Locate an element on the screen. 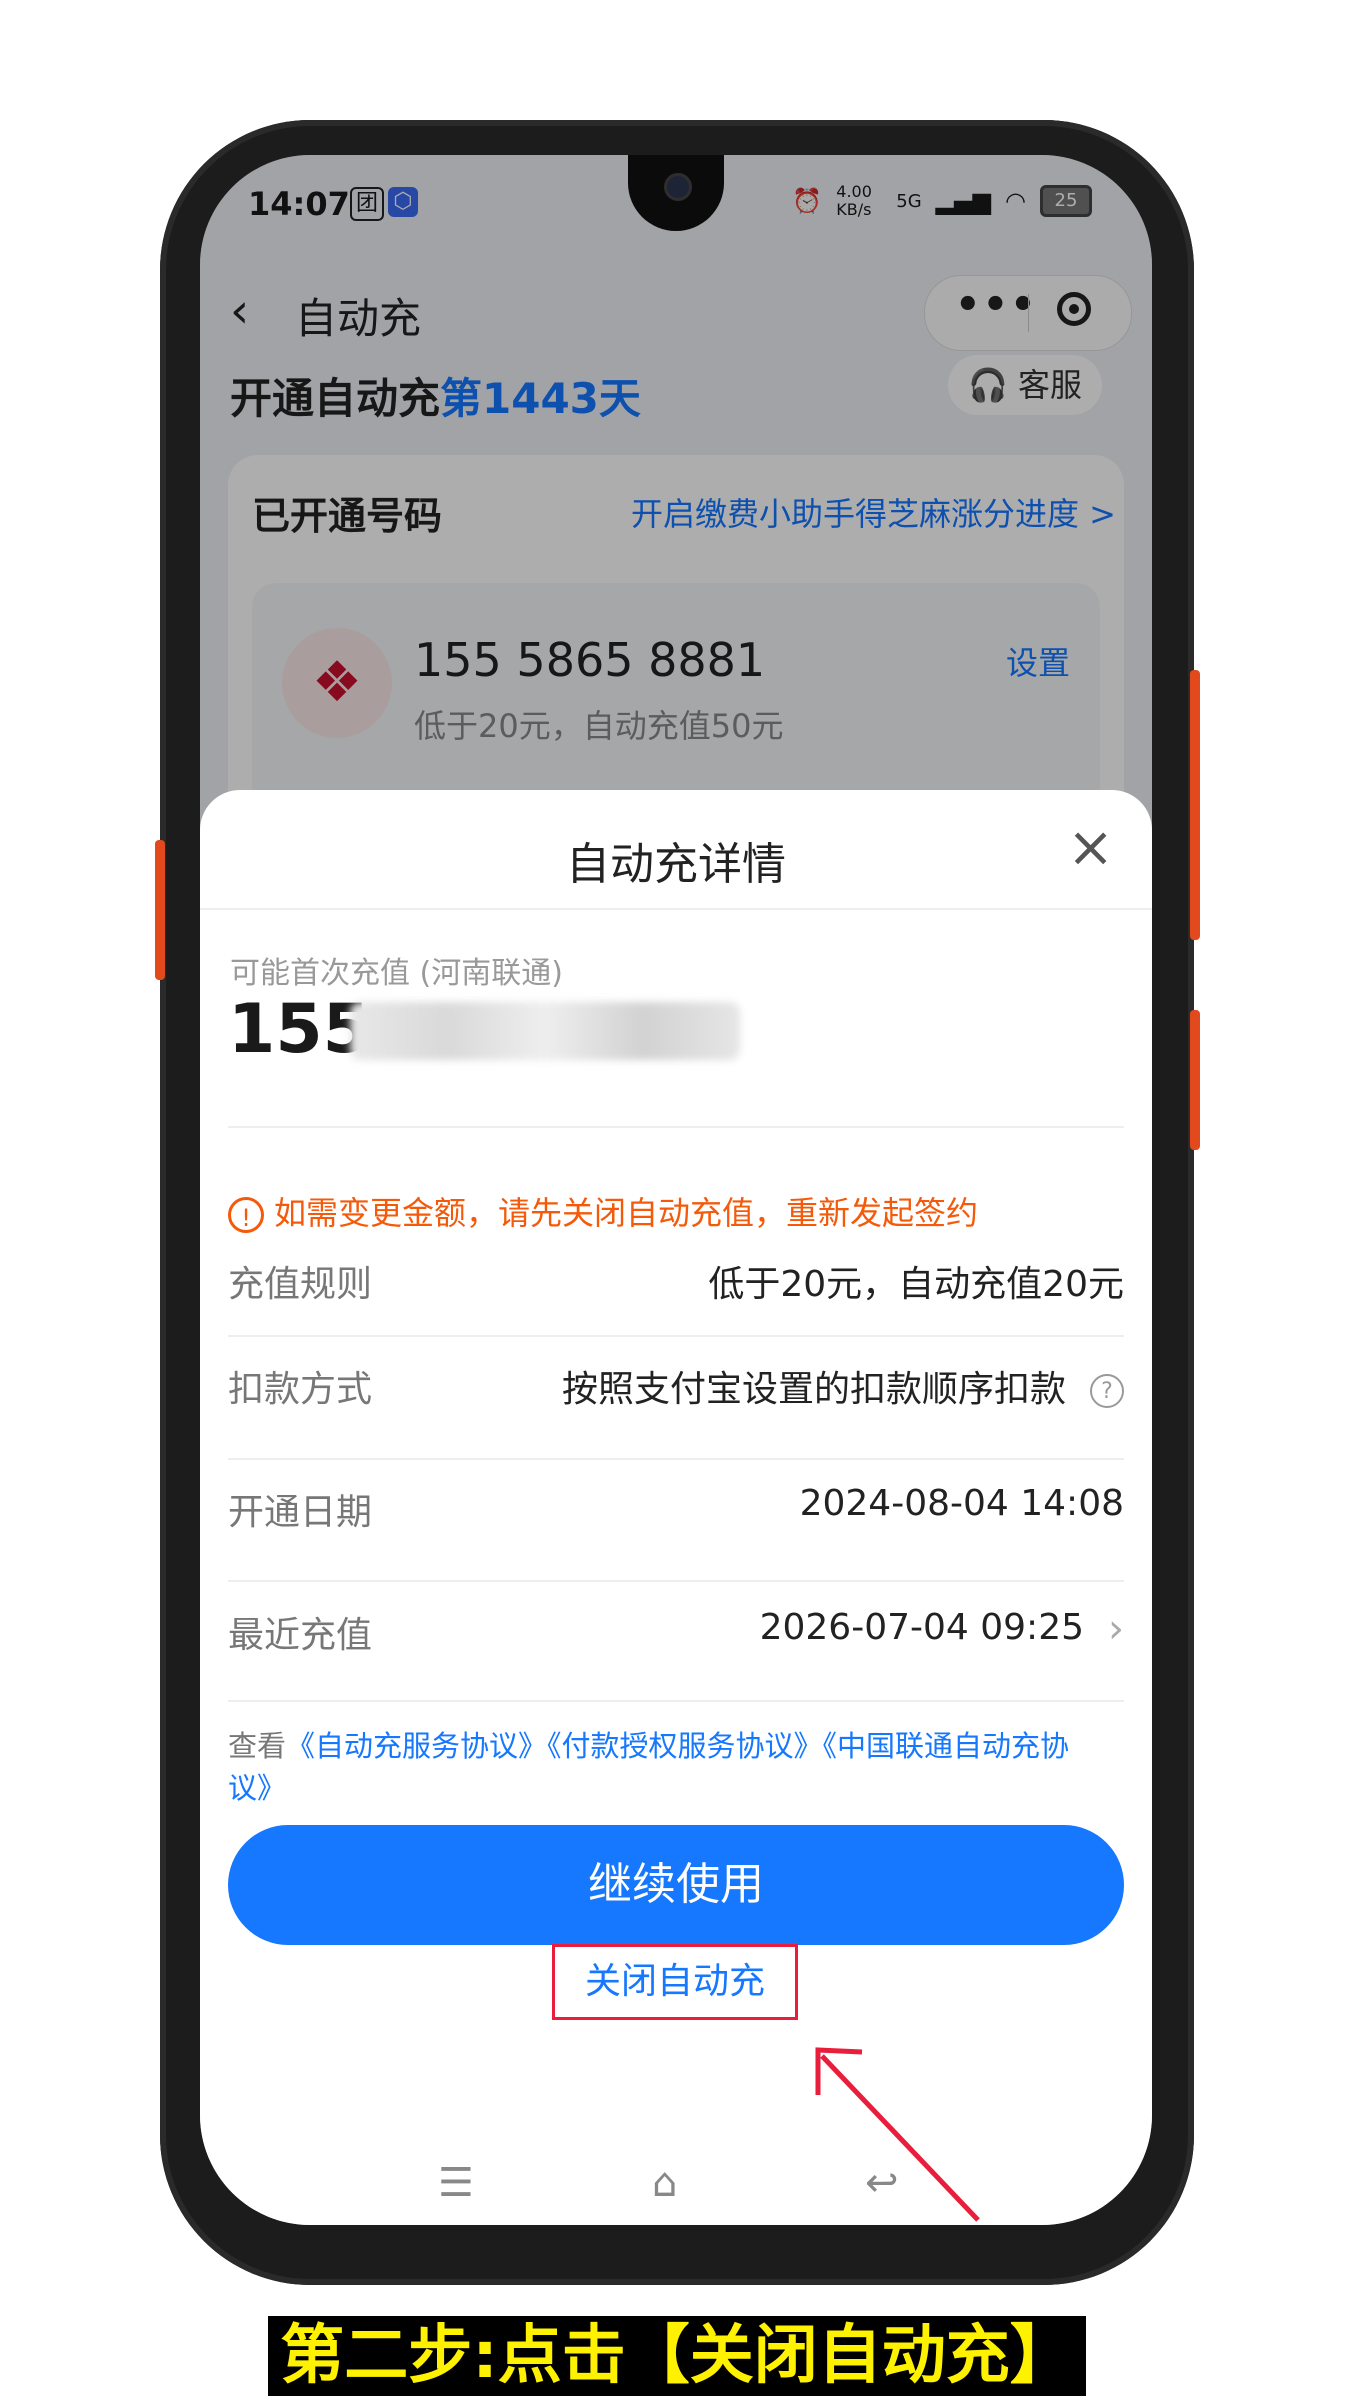 This screenshot has width=1354, height=2407. system-nav-bar: ☰ ⌂ ↩ is located at coordinates (676, 2190).